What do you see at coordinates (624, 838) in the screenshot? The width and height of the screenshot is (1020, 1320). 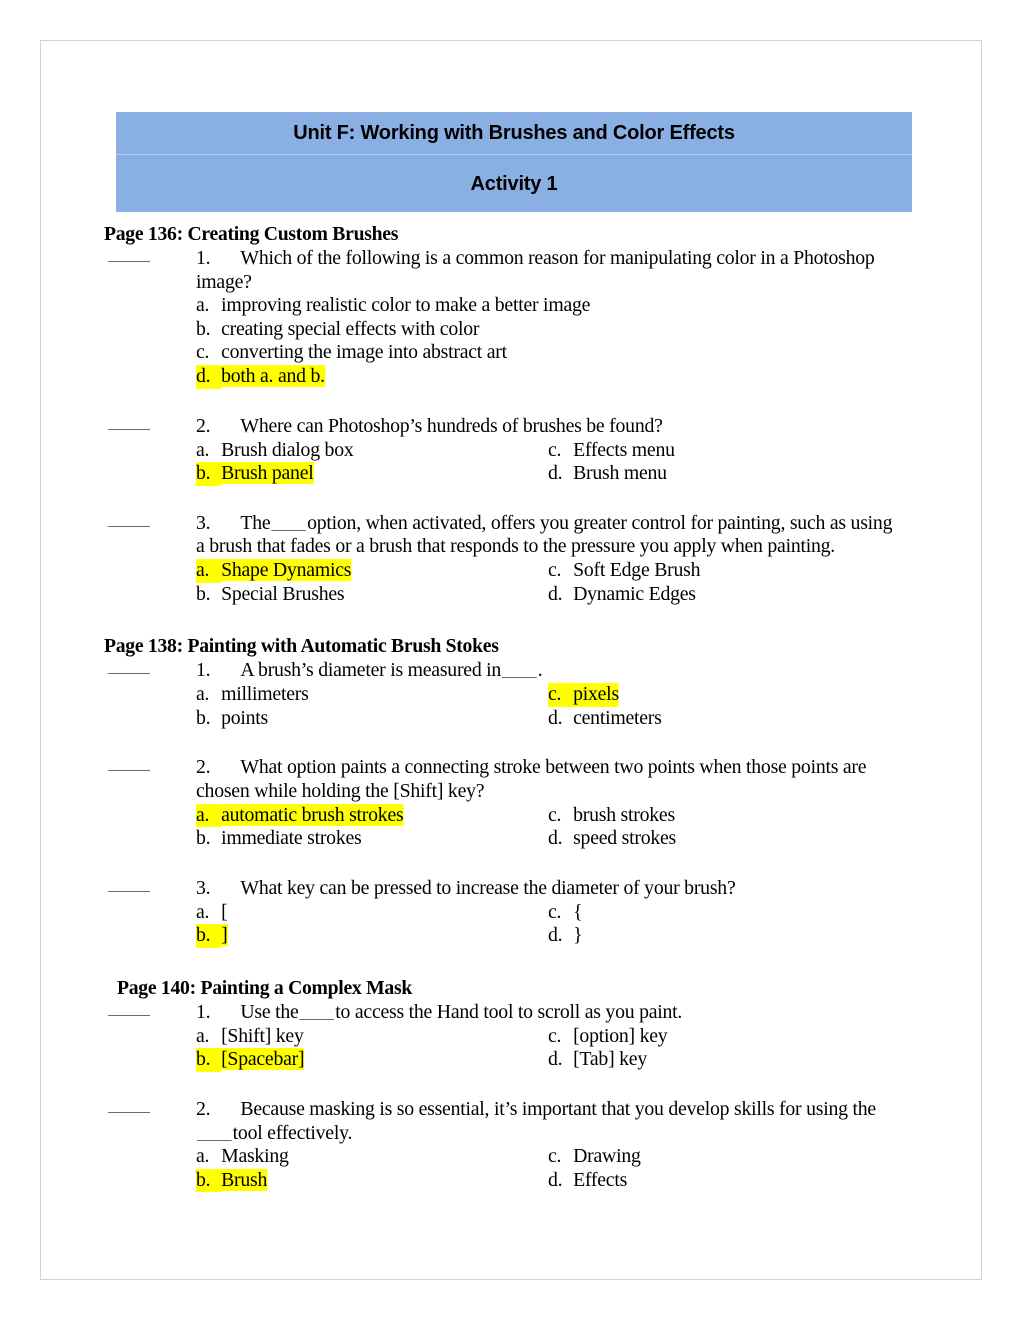 I see `option-text: speed strokes` at bounding box center [624, 838].